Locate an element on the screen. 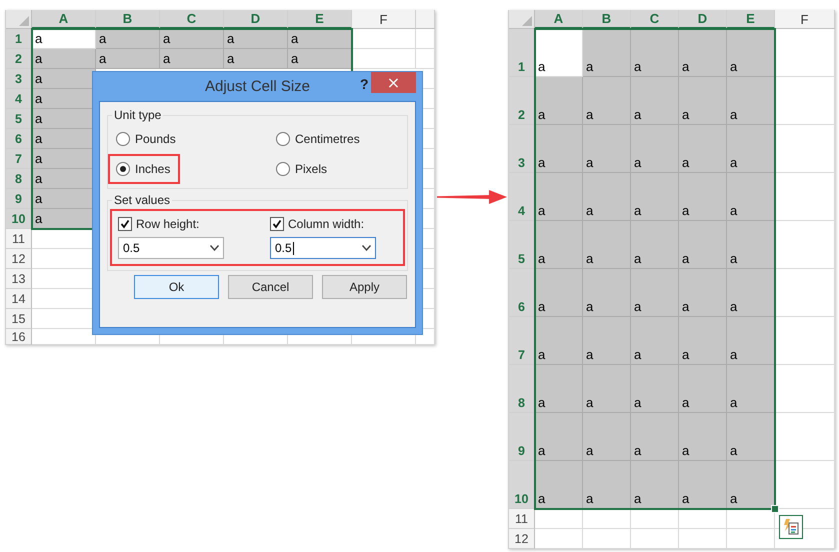 Image resolution: width=839 pixels, height=552 pixels. radio-option: Centimetres is located at coordinates (319, 139).